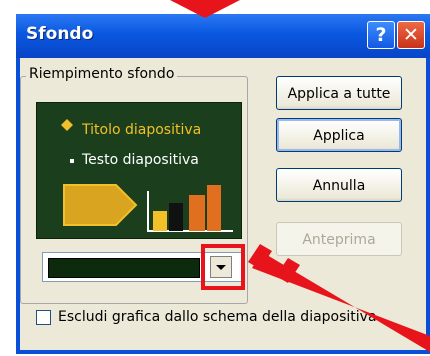  What do you see at coordinates (339, 93) in the screenshot?
I see `apply-all-button: Applica a tutte` at bounding box center [339, 93].